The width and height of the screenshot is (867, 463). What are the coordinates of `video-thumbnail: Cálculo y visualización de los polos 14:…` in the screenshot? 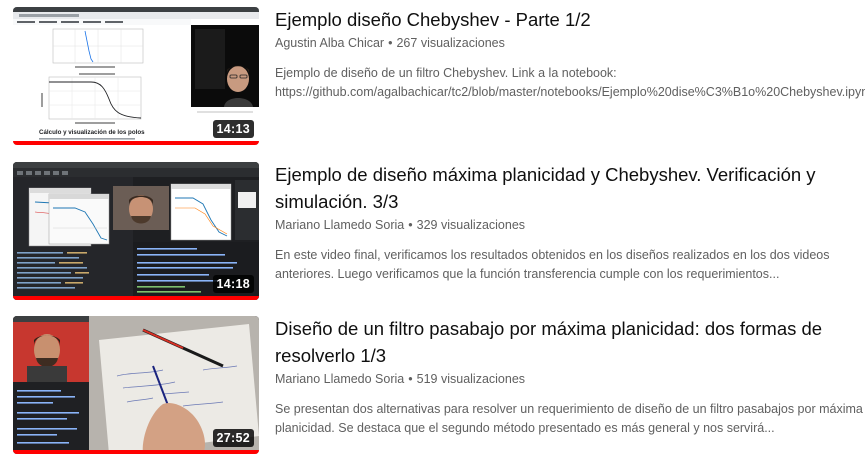 It's located at (136, 76).